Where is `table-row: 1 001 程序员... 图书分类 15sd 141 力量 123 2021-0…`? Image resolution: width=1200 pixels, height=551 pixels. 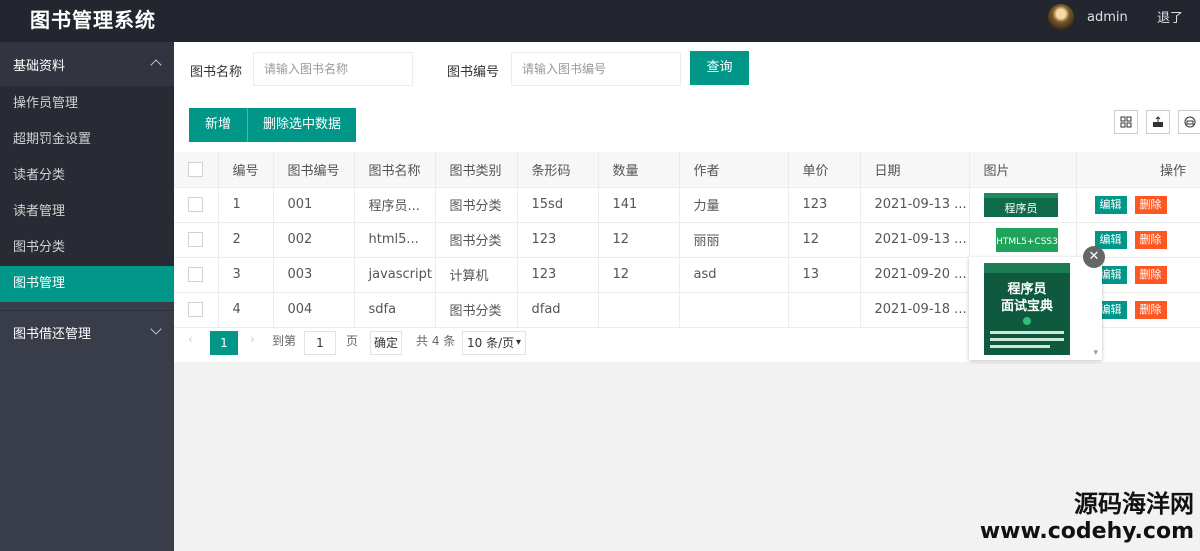
table-row: 1 001 程序员... 图书分类 15sd 141 力量 123 2021-0… is located at coordinates (687, 205).